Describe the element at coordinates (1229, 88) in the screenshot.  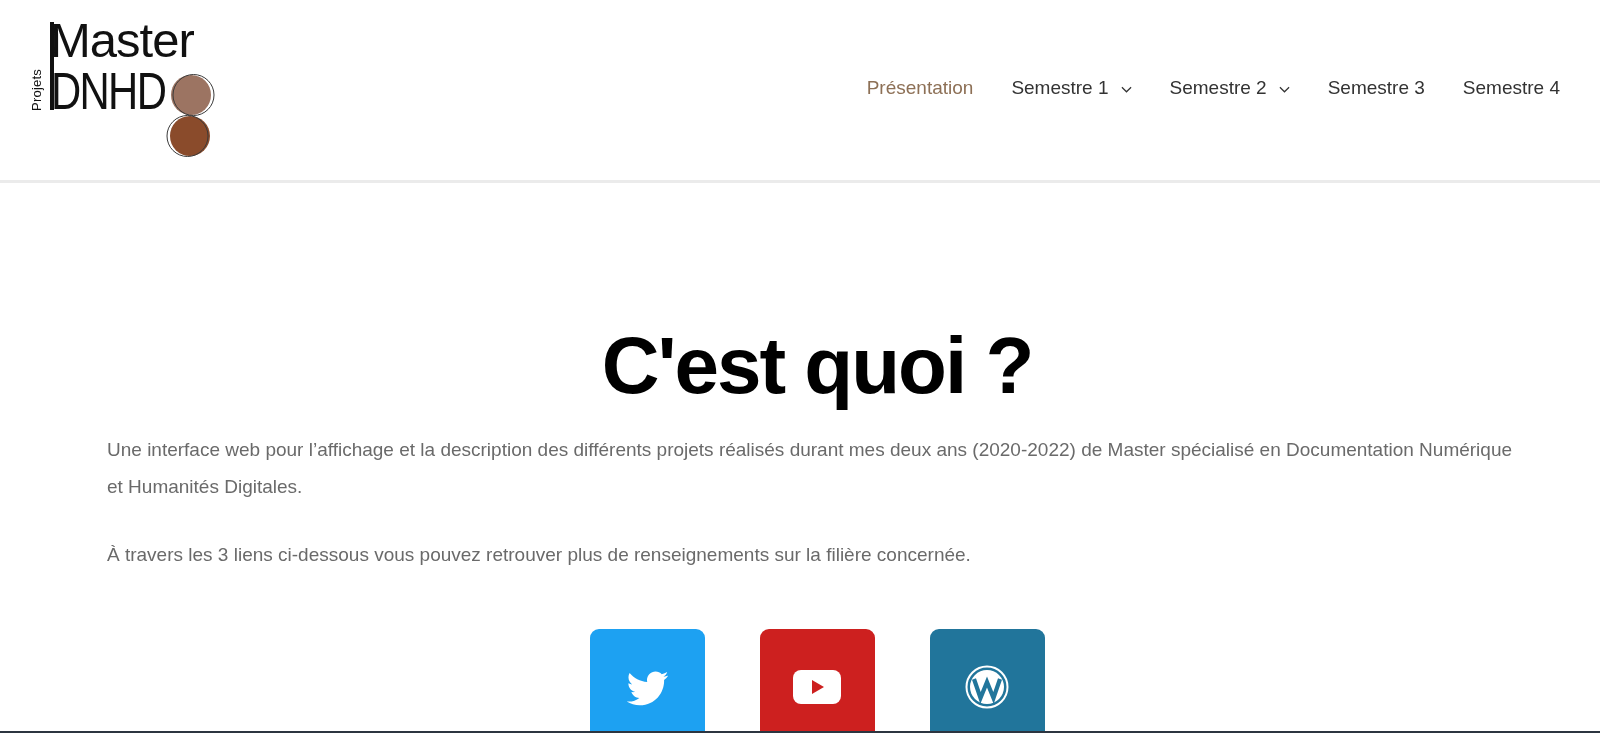
I see `nav-link: Semestre 2` at that location.